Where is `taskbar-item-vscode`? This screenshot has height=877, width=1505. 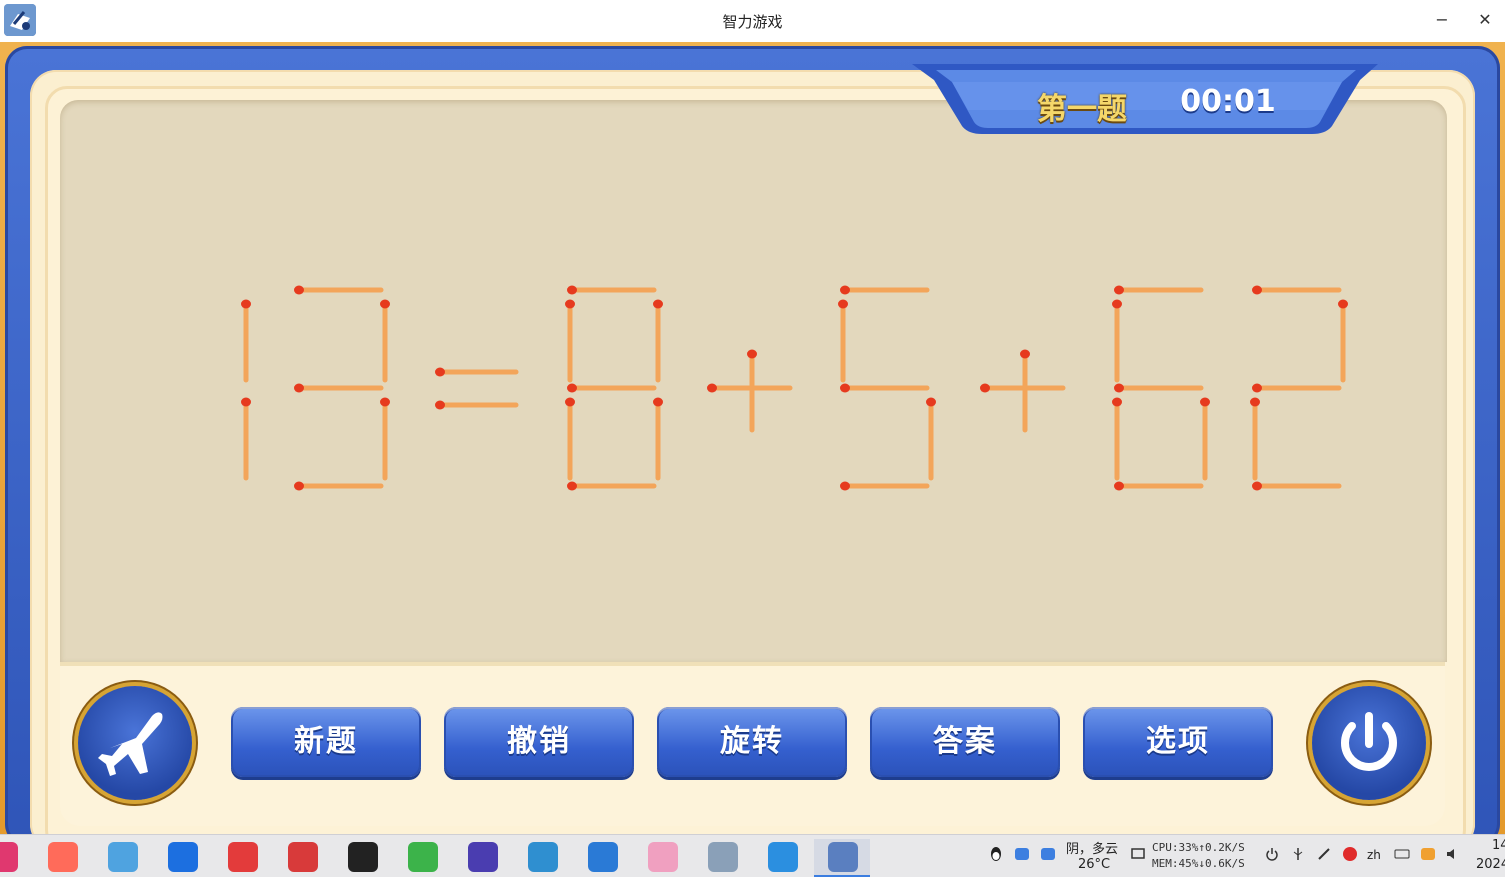
taskbar-item-vscode is located at coordinates (602, 857).